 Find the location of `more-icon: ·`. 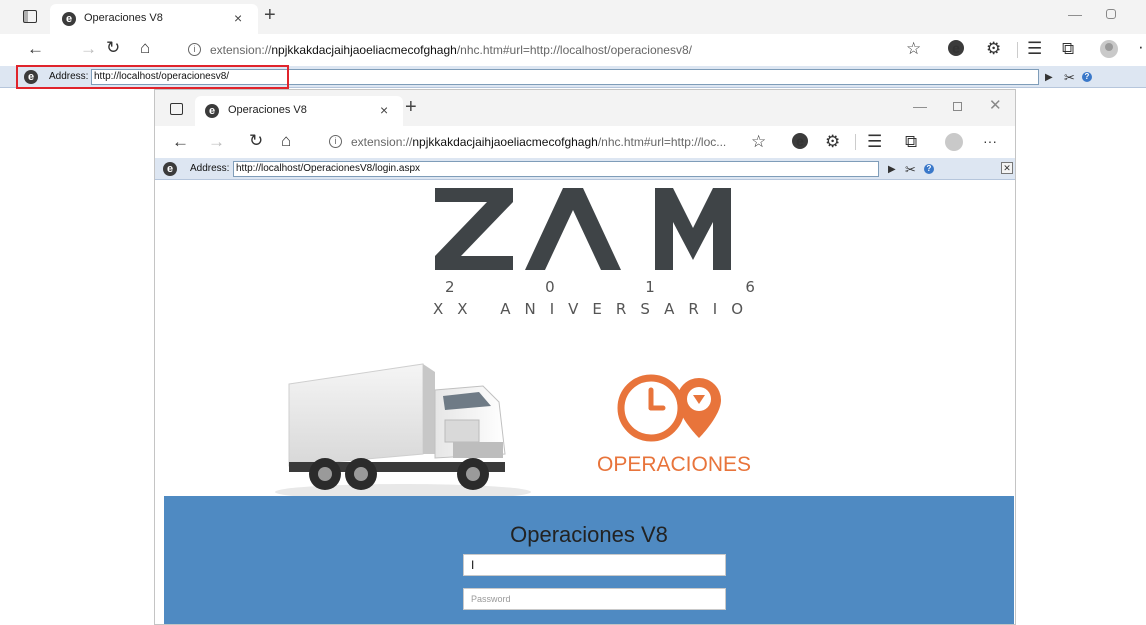

more-icon: · is located at coordinates (1141, 47).